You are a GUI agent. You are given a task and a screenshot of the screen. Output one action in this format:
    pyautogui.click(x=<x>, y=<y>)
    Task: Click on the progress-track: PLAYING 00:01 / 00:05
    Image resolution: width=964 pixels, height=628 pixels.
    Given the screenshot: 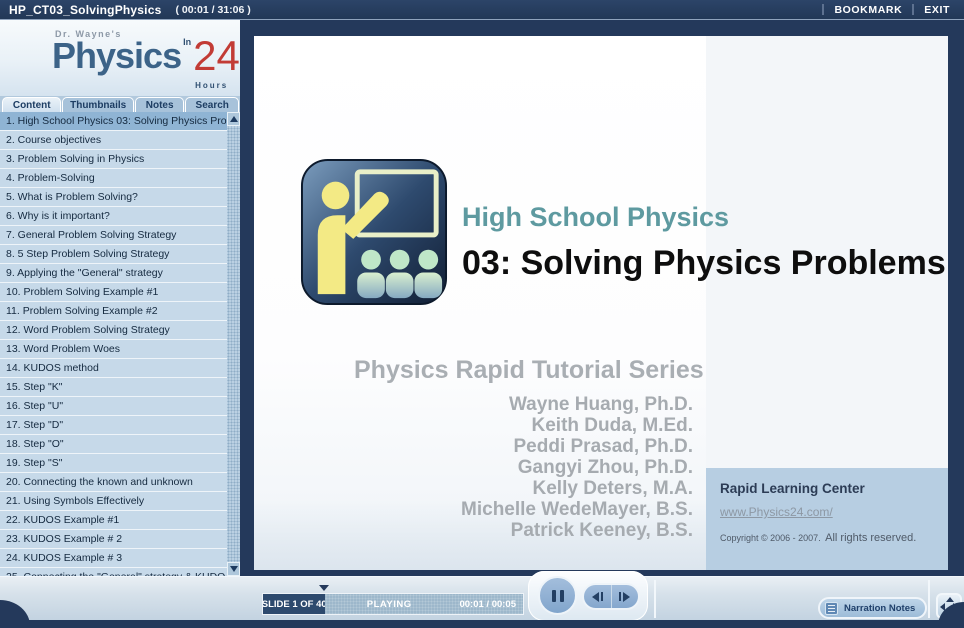 What is the action you would take?
    pyautogui.click(x=424, y=604)
    